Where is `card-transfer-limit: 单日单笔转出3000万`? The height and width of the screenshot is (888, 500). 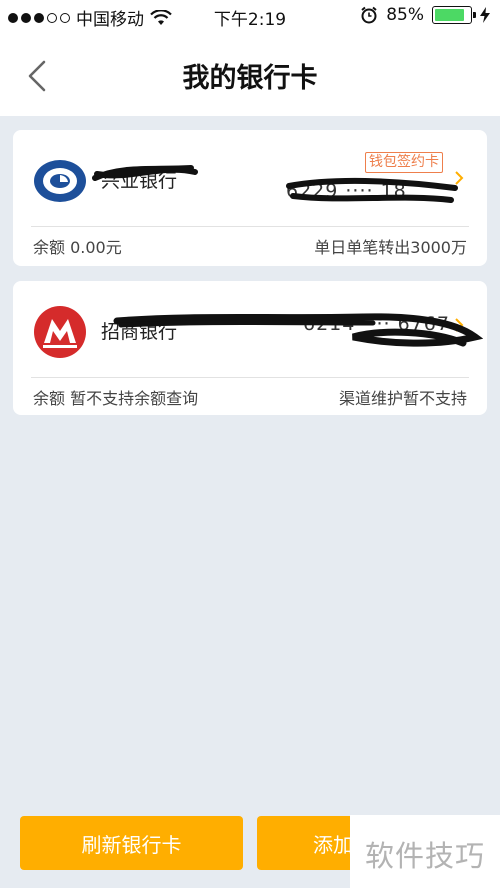 card-transfer-limit: 单日单笔转出3000万 is located at coordinates (390, 247).